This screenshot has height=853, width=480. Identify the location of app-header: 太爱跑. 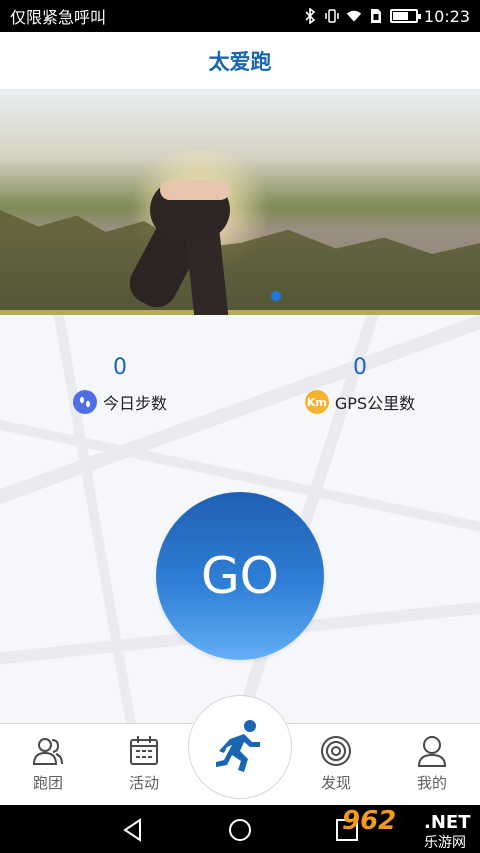
(240, 61).